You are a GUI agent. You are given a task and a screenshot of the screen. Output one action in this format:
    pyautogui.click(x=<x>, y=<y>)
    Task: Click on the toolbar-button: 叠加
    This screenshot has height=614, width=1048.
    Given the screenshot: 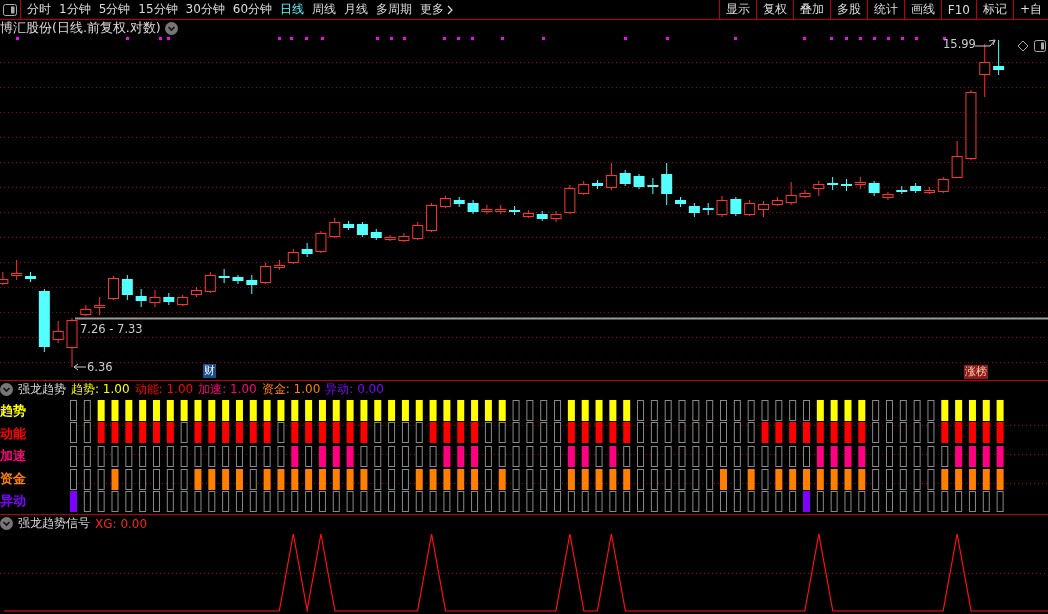 What is the action you would take?
    pyautogui.click(x=811, y=9)
    